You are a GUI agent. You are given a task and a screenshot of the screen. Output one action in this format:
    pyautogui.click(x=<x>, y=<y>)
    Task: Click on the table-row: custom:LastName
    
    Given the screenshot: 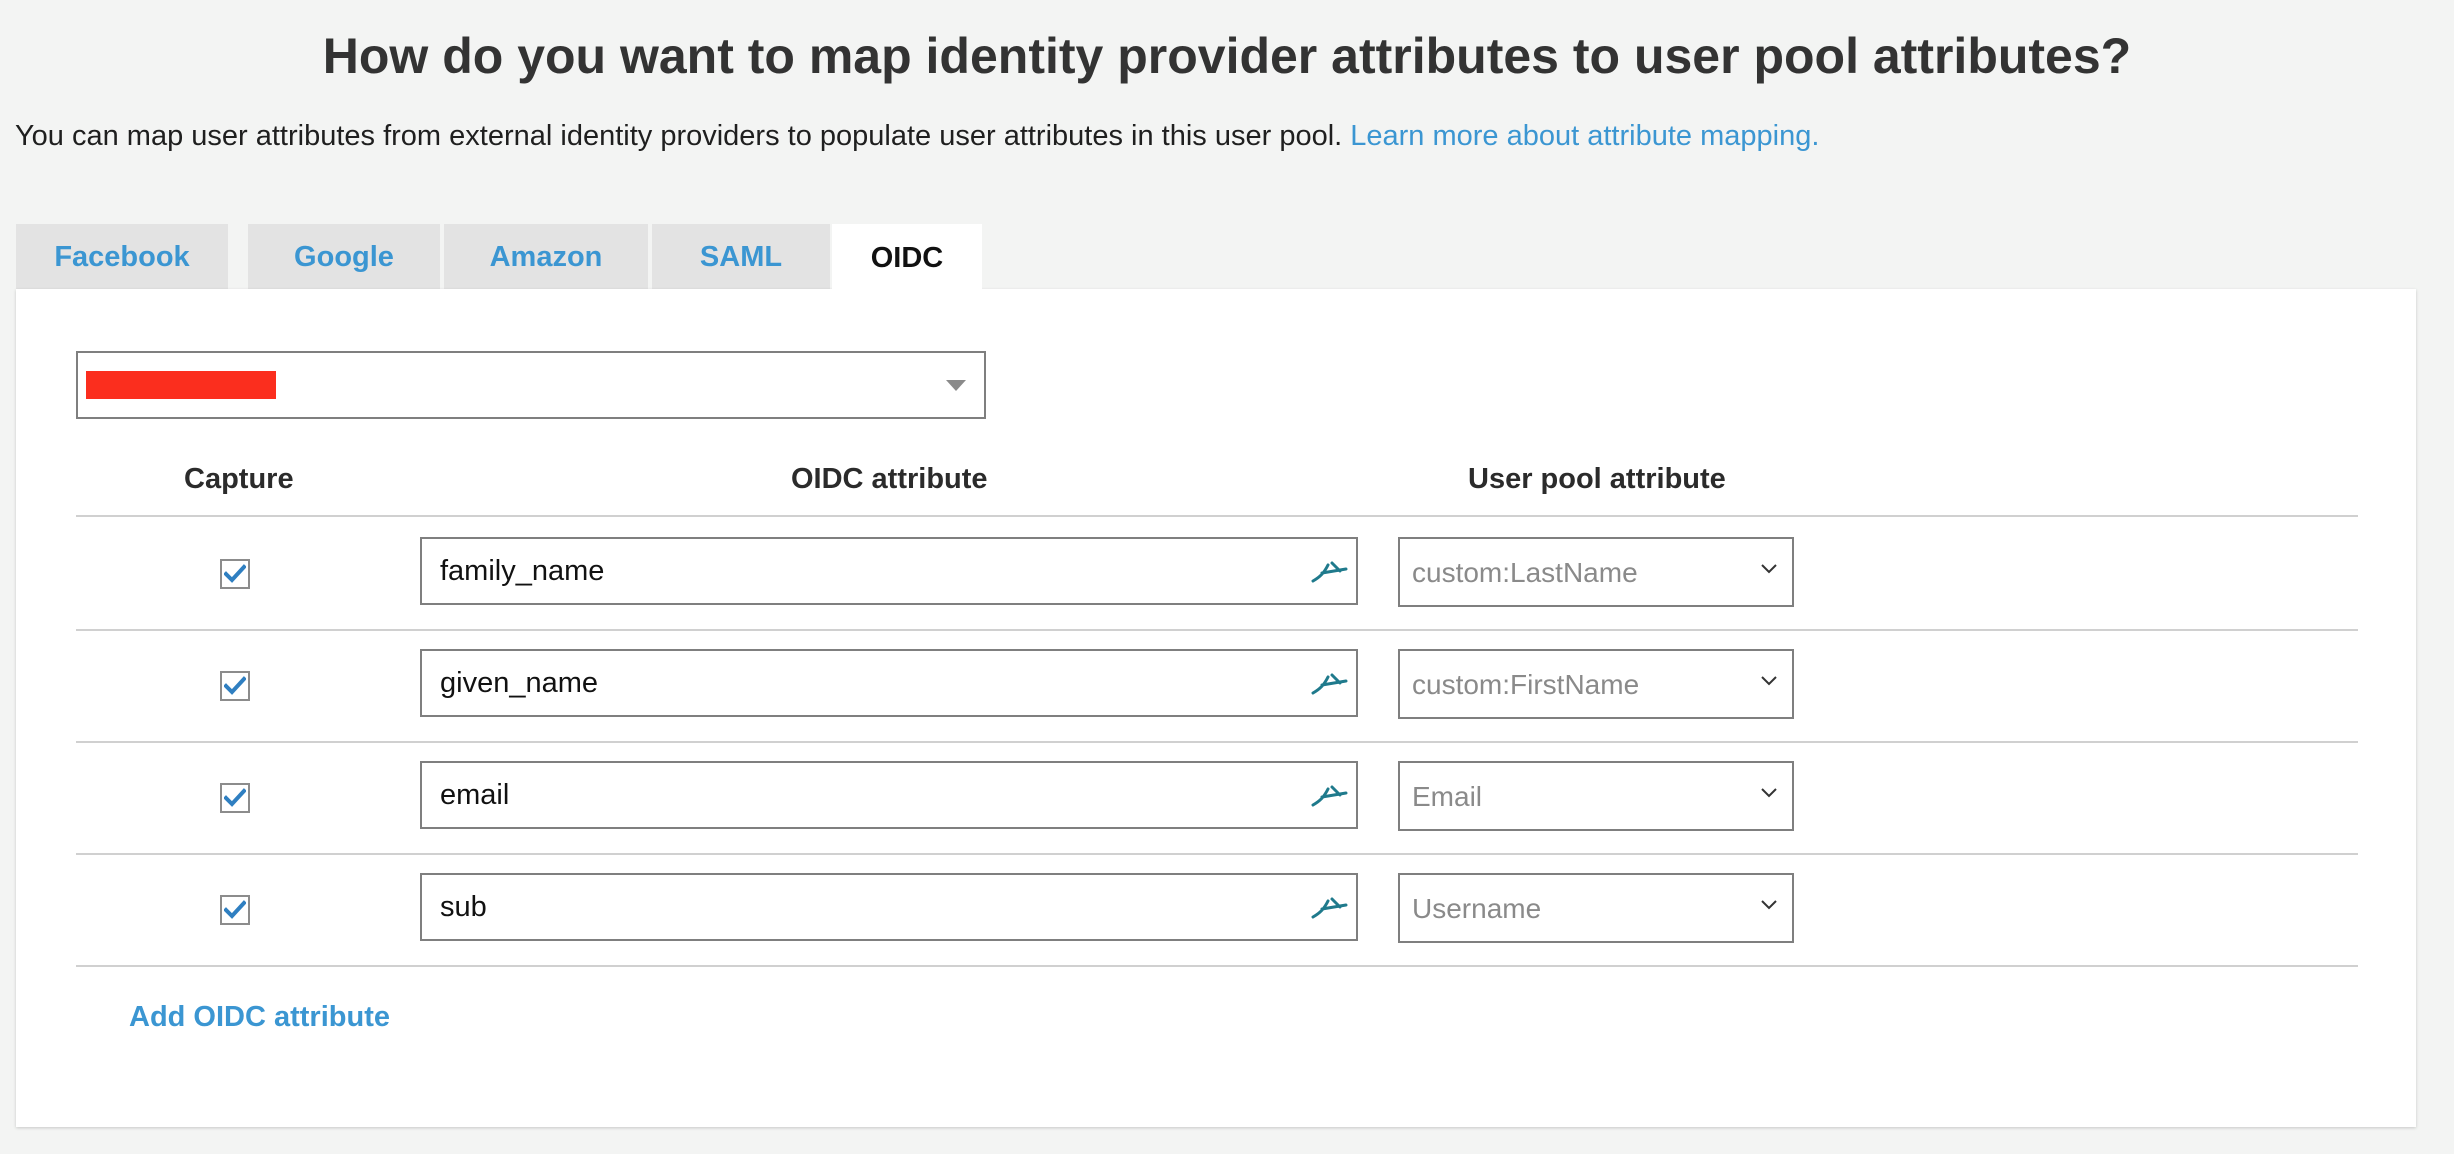 What is the action you would take?
    pyautogui.click(x=1216, y=573)
    